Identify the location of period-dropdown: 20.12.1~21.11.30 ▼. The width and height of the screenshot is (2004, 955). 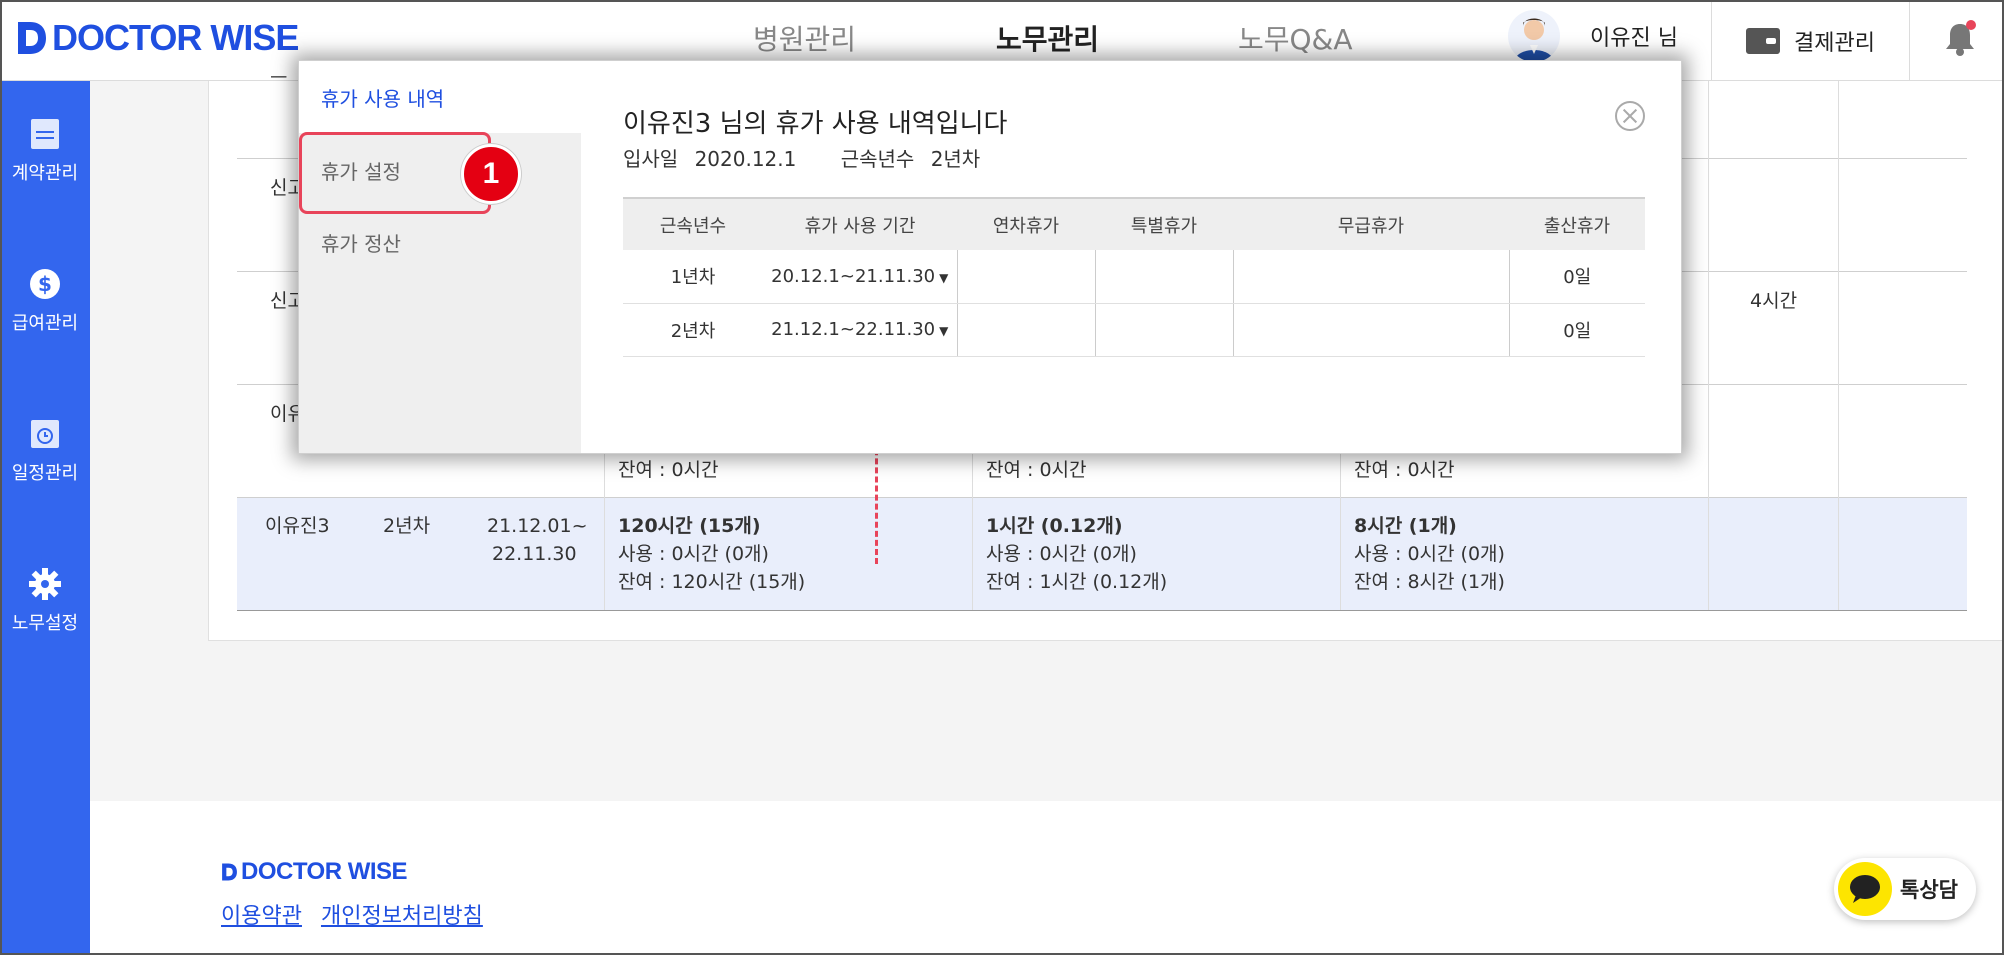
(860, 277).